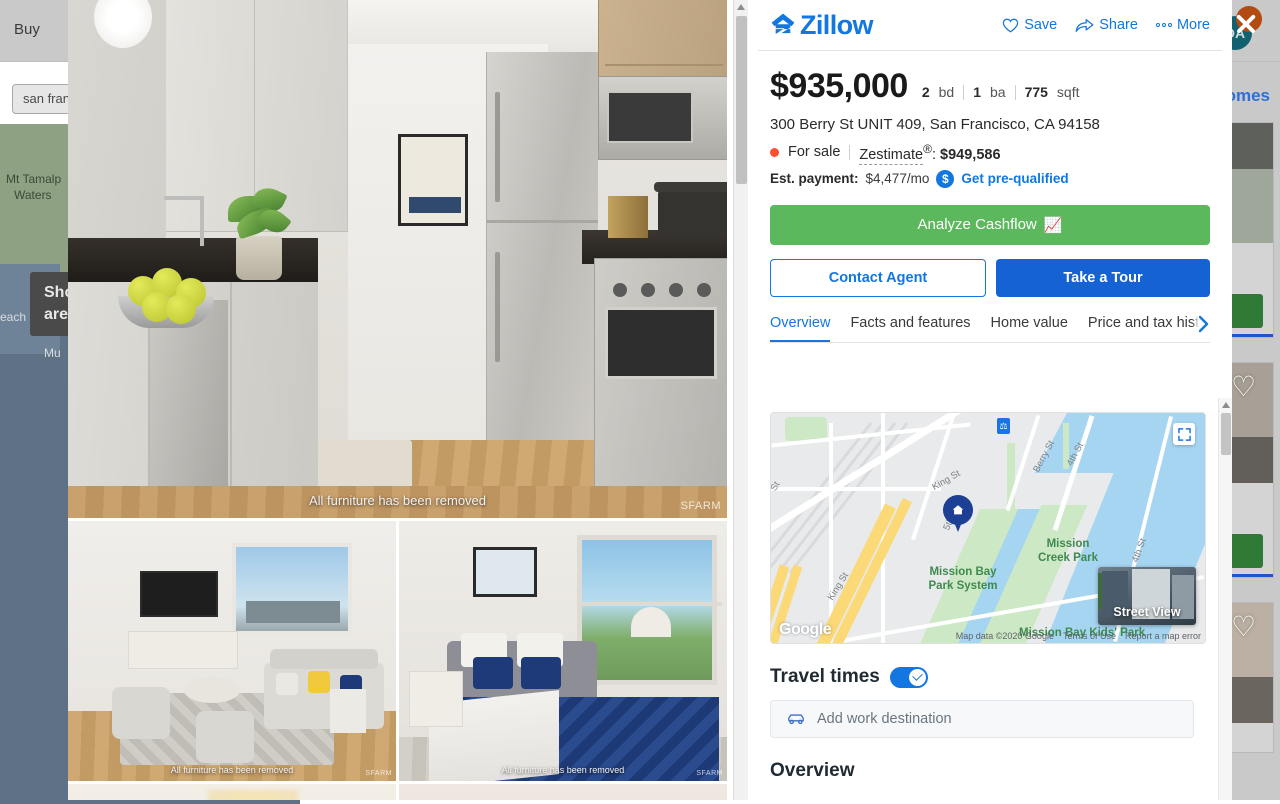 This screenshot has width=1280, height=804. Describe the element at coordinates (927, 149) in the screenshot. I see `zestimate-registered-mark: ®` at that location.